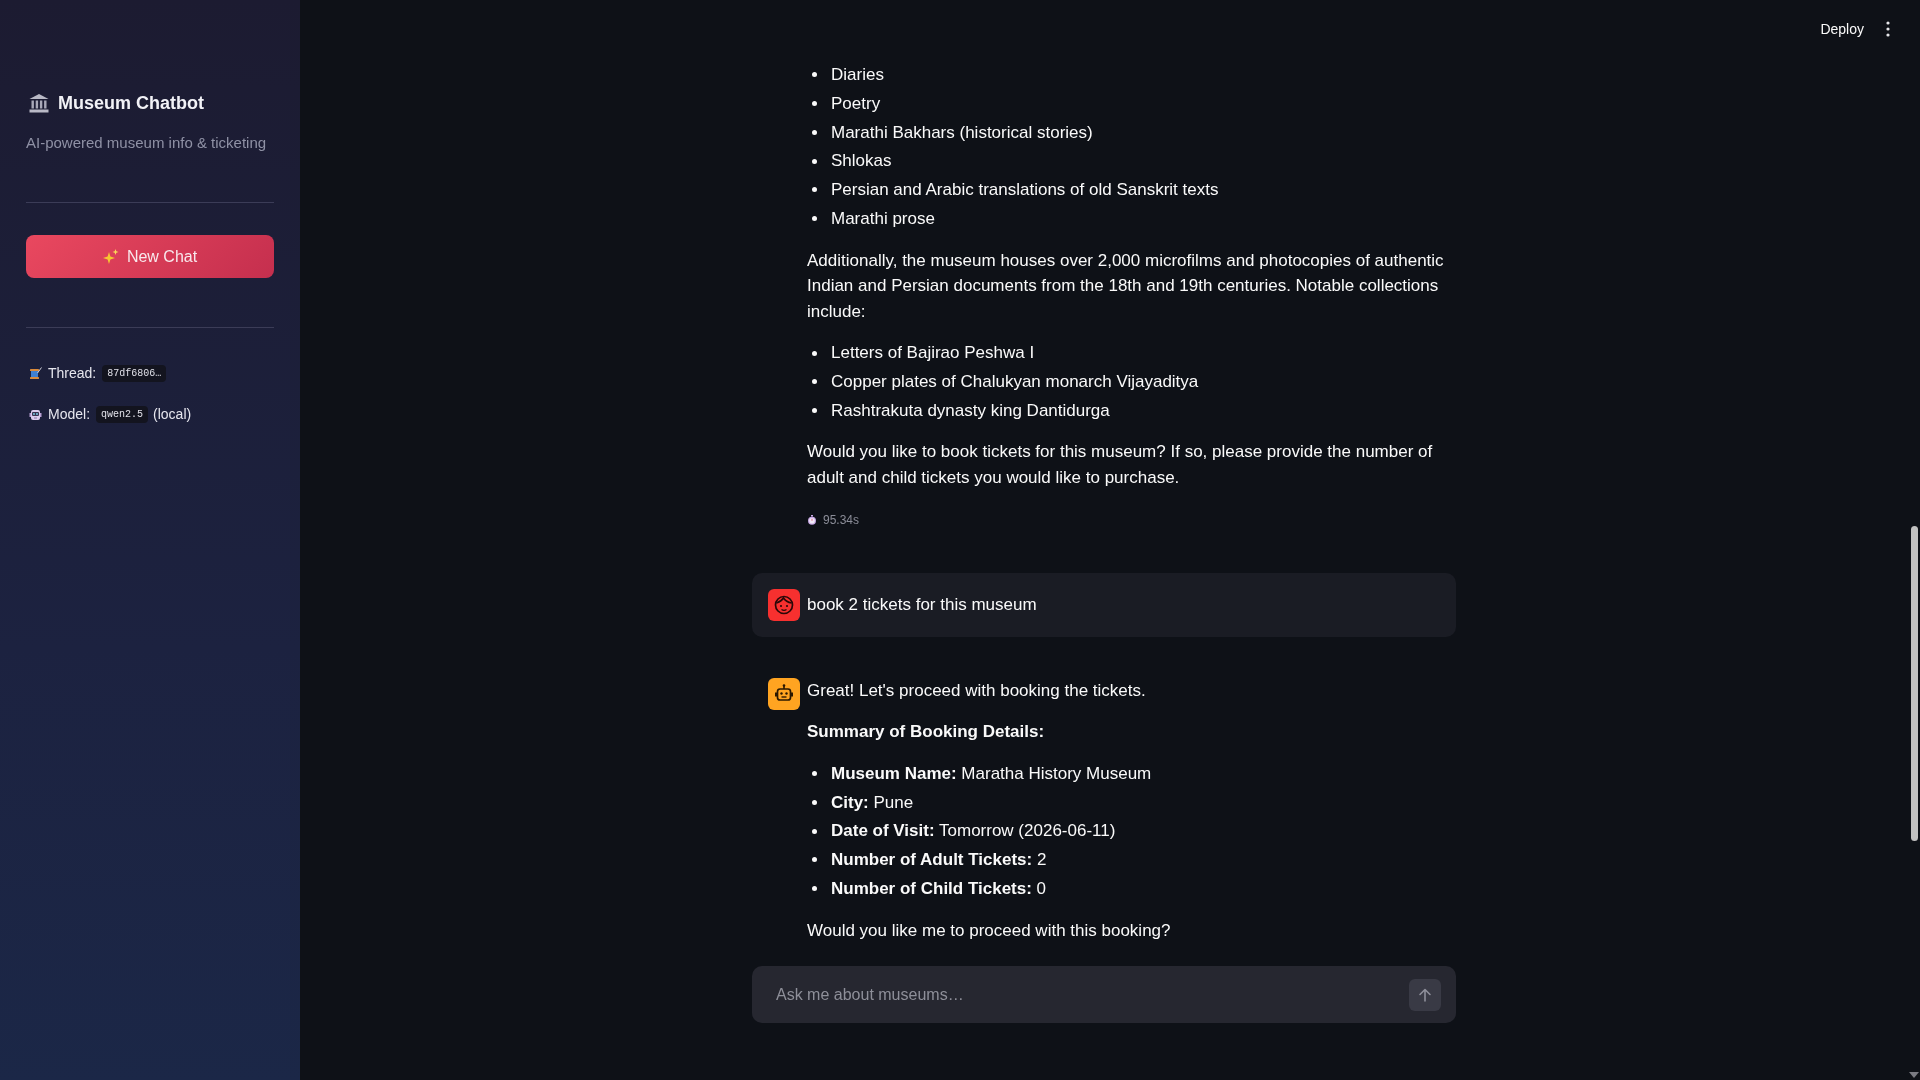 The height and width of the screenshot is (1080, 1920). Describe the element at coordinates (784, 604) in the screenshot. I see `face-icon` at that location.